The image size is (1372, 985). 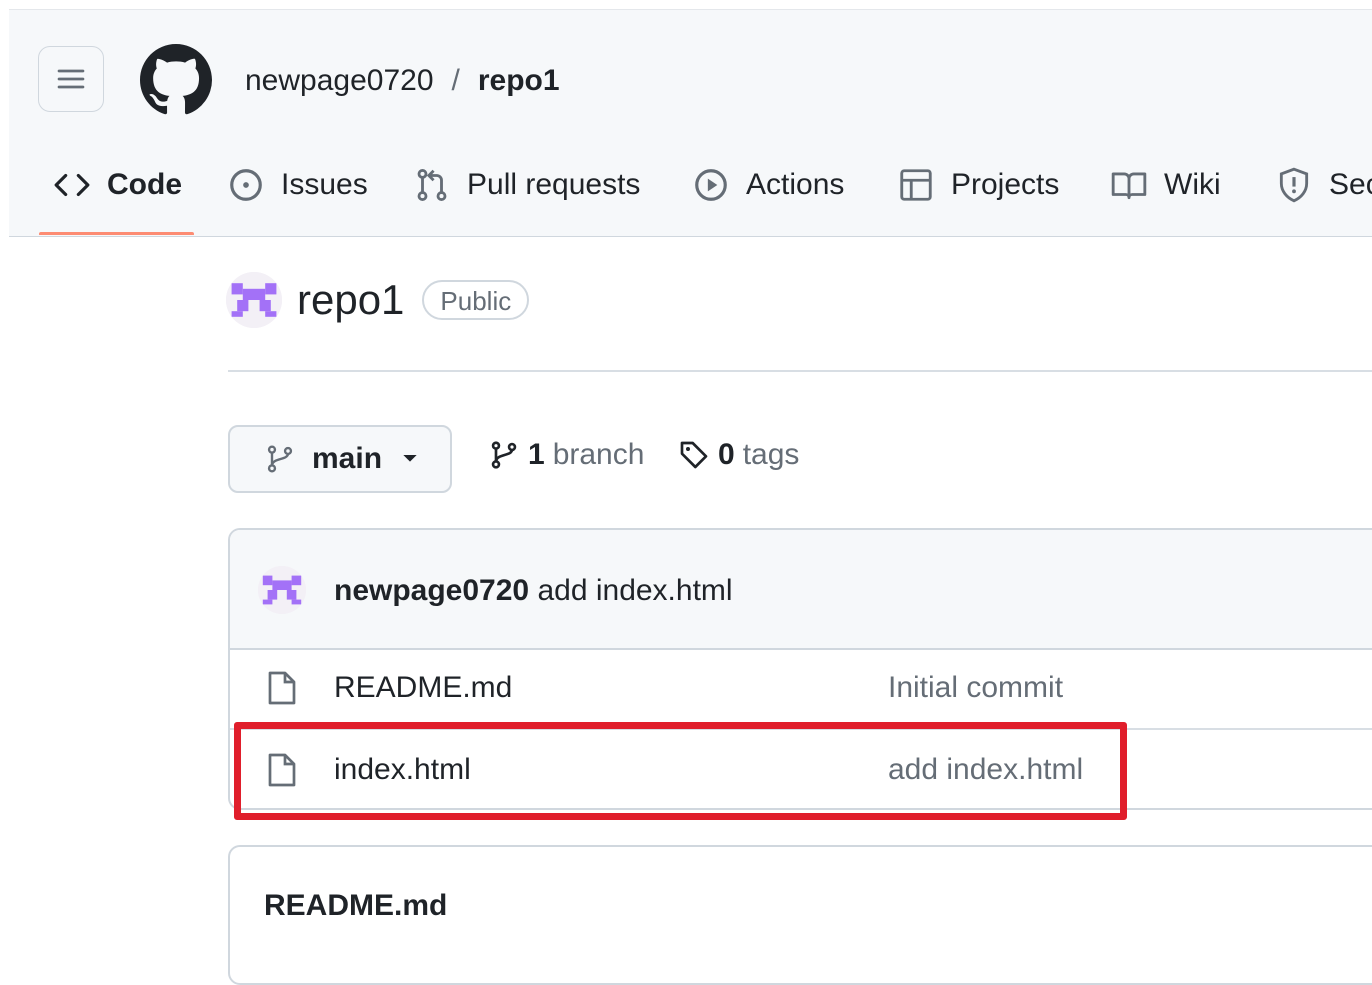 I want to click on play-icon, so click(x=711, y=185).